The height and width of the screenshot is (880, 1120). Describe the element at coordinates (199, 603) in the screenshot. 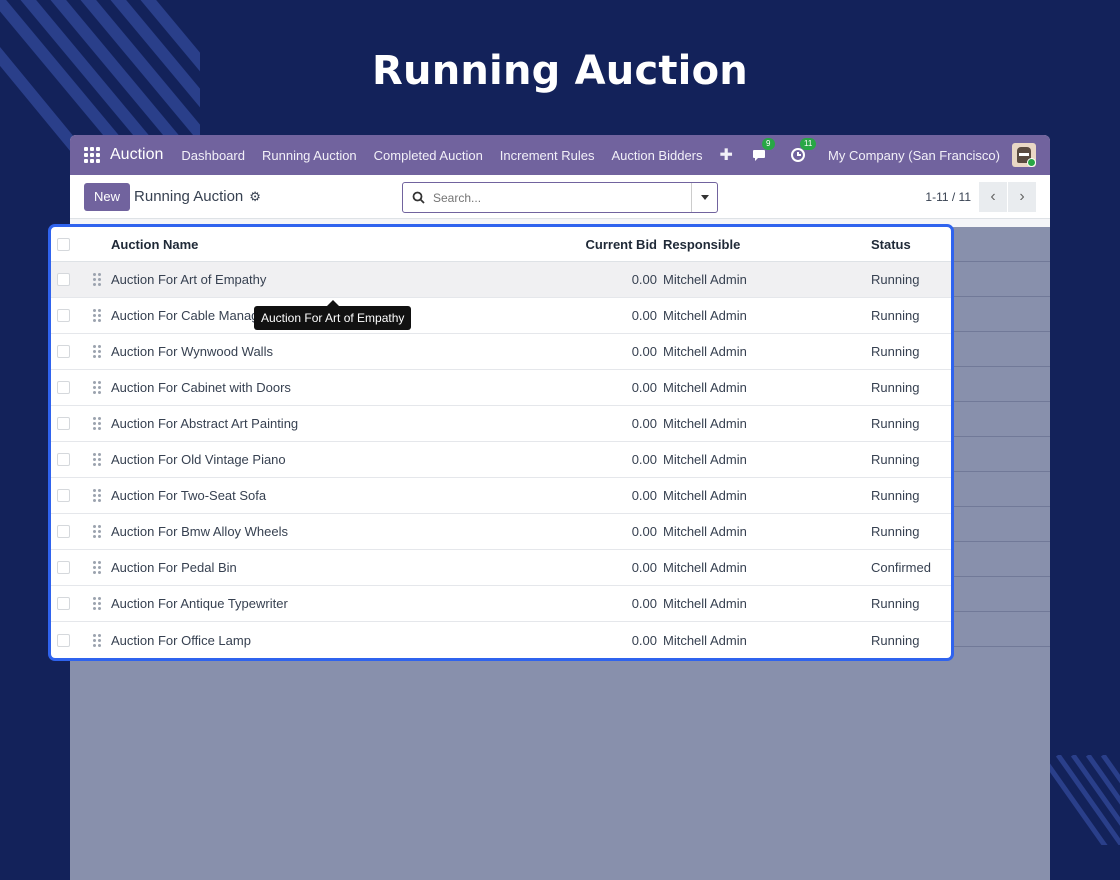

I see `cell-auction-name: Auction For Antique Typewriter` at that location.